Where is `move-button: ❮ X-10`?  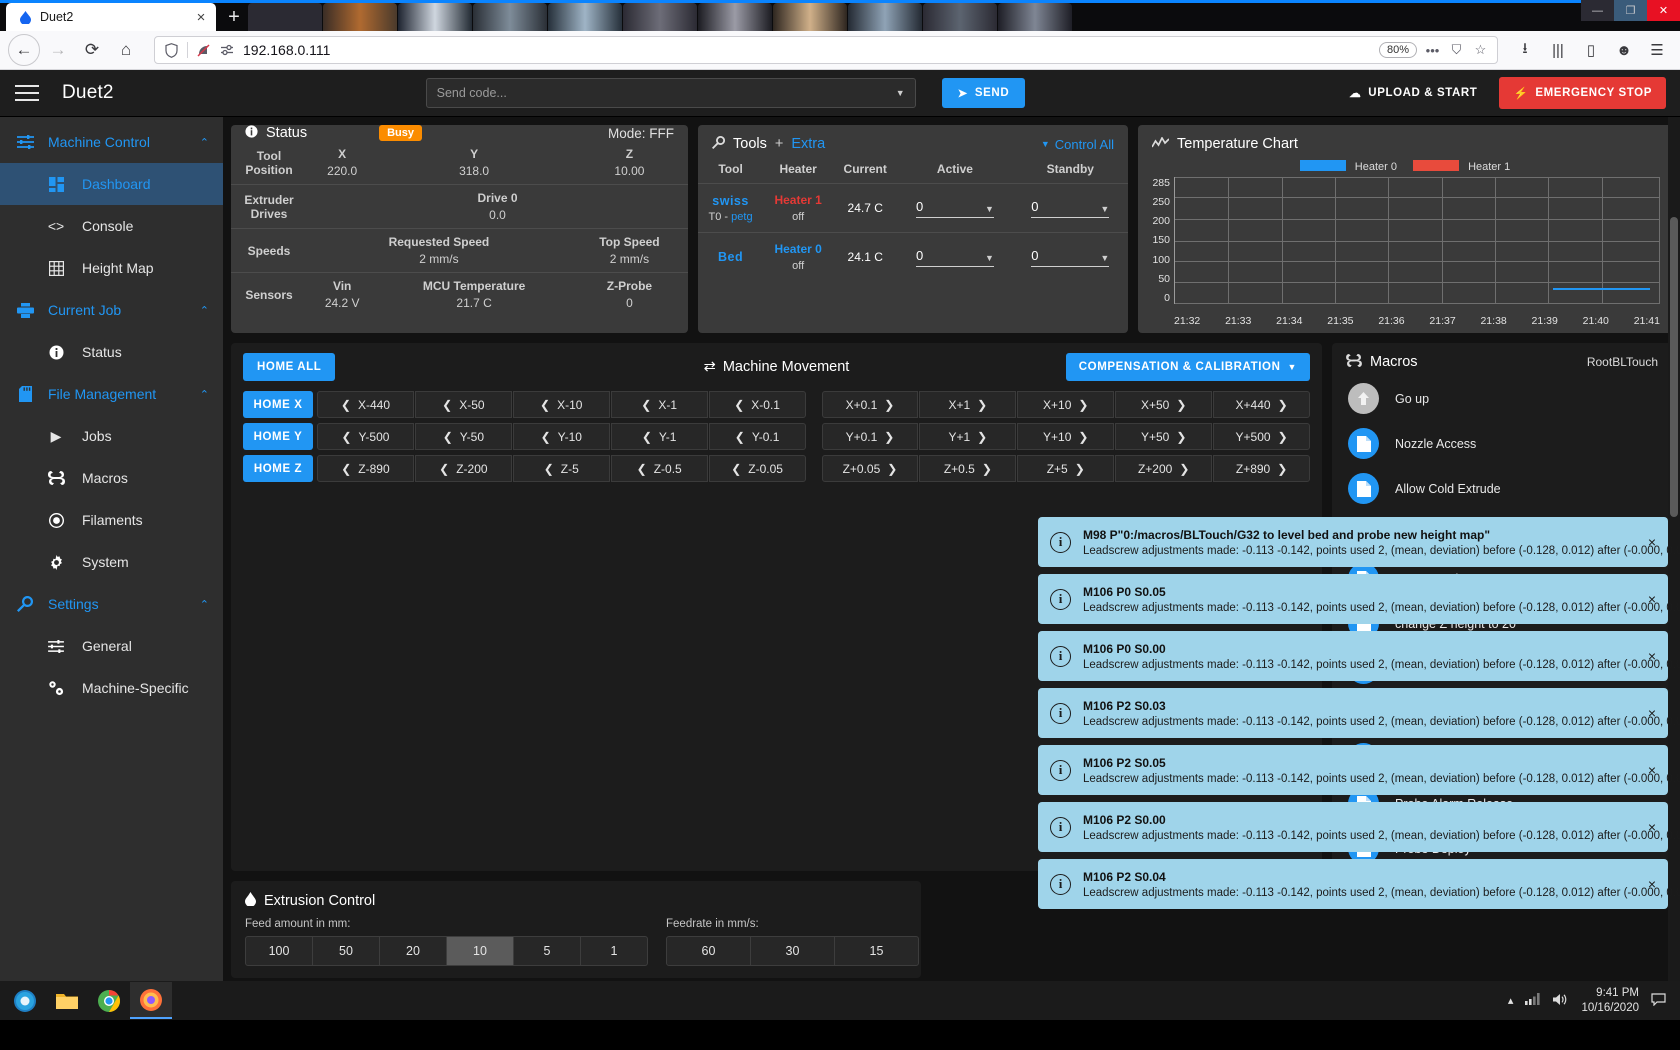
move-button: ❮ X-10 is located at coordinates (561, 404).